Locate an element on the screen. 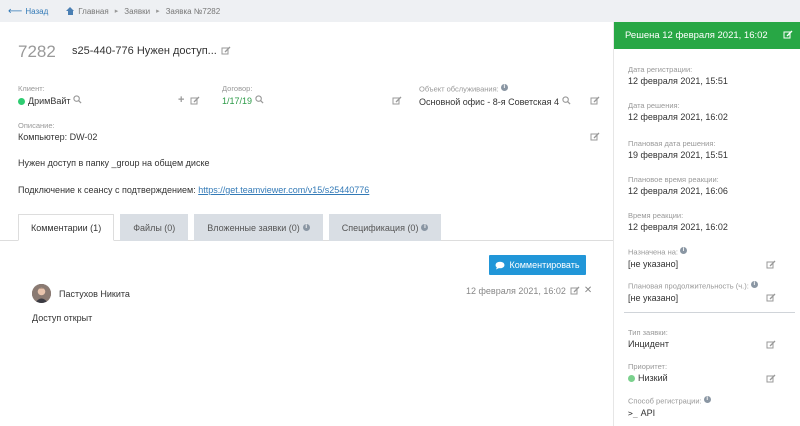 This screenshot has height=426, width=800. status-badge: Решена 12 февраля 2021, 16:02 is located at coordinates (707, 35).